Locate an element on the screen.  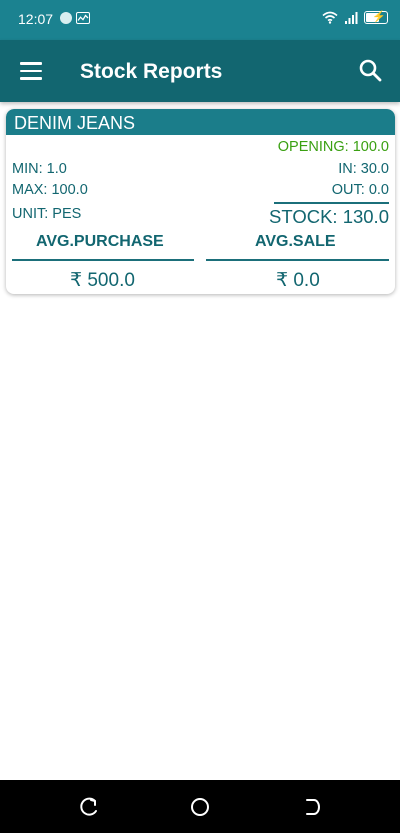
status-system-icons: ⚡ is located at coordinates (355, 17).